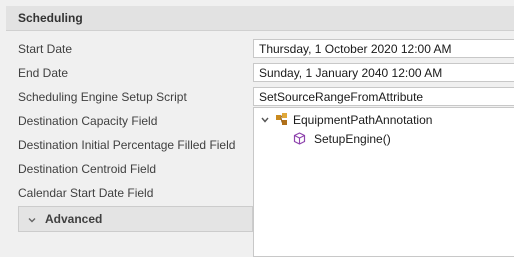  I want to click on class-icon, so click(281, 119).